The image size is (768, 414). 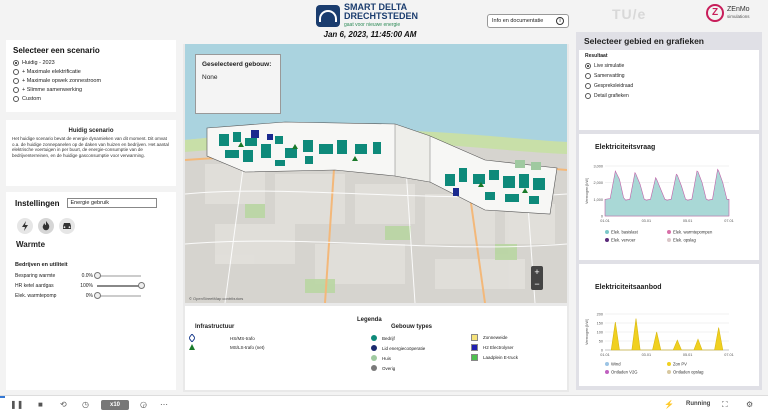 I want to click on legend-building-item: Lid energiecoöperatie, so click(x=398, y=348).